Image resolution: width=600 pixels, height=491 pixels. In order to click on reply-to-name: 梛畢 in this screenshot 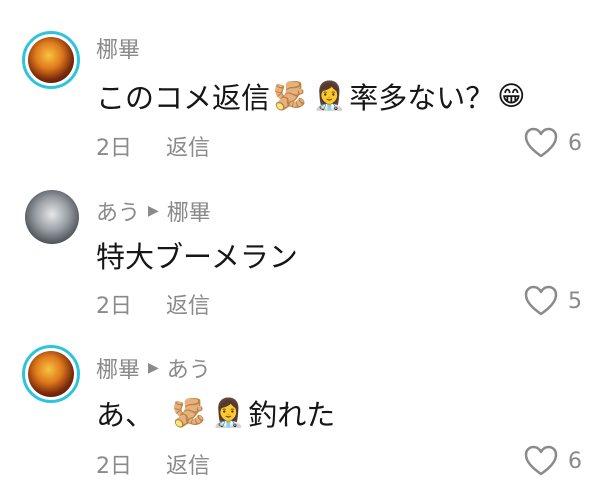, I will do `click(189, 211)`.